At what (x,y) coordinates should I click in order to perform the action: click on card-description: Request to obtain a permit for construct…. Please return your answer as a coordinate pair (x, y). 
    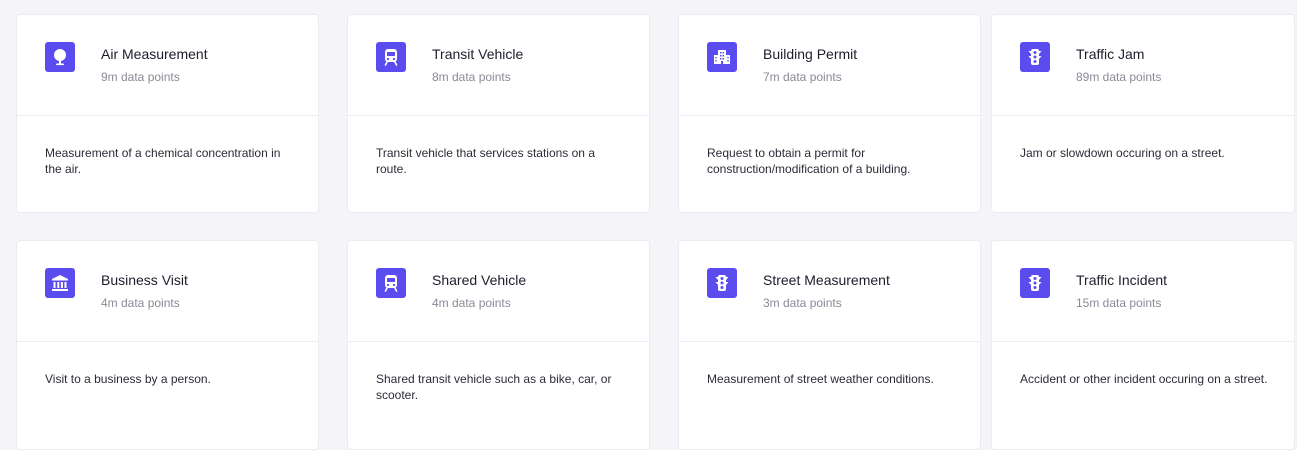
    Looking at the image, I should click on (809, 161).